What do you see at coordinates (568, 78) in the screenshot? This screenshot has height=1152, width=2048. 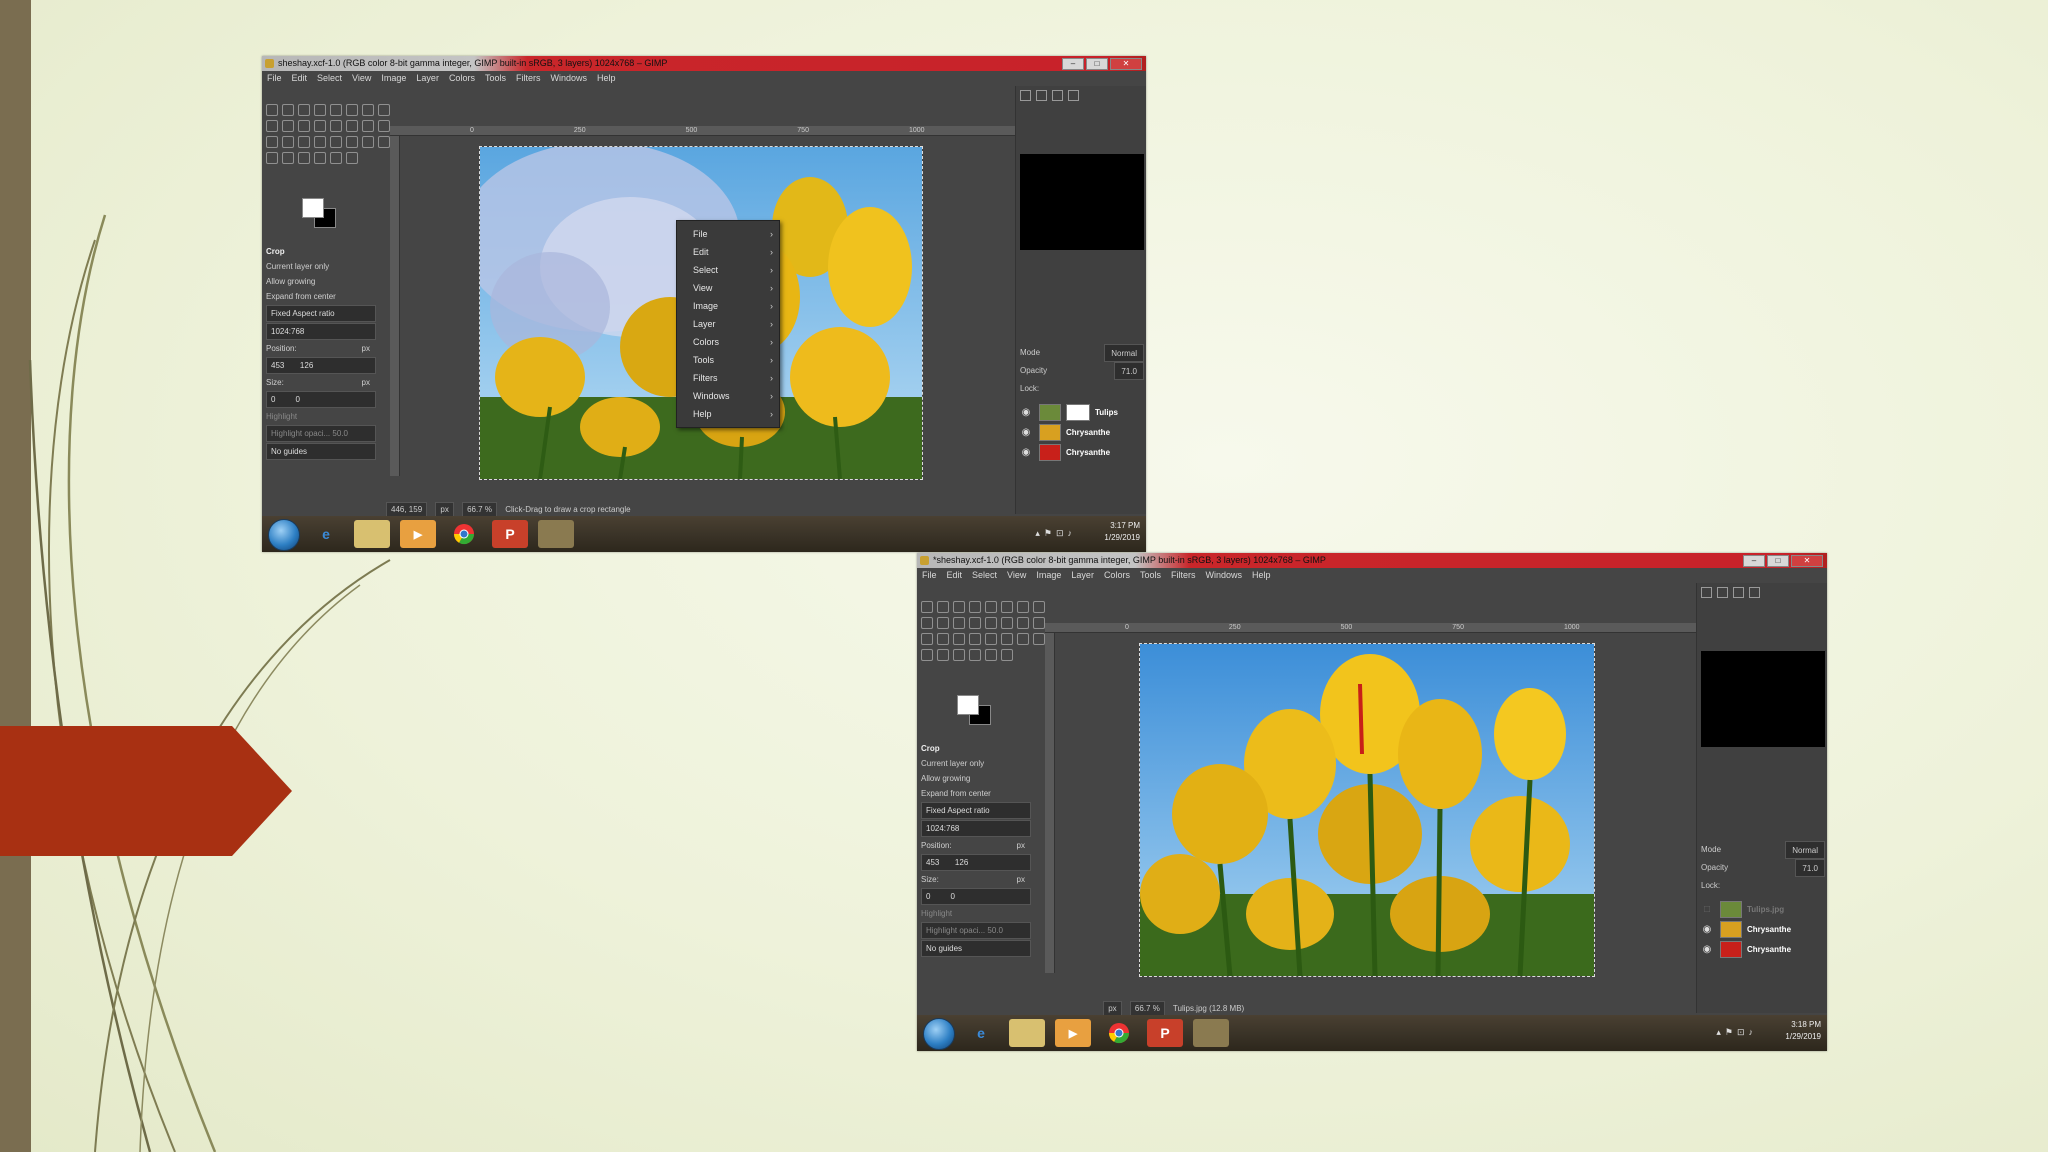 I see `menu-windows: Windows` at bounding box center [568, 78].